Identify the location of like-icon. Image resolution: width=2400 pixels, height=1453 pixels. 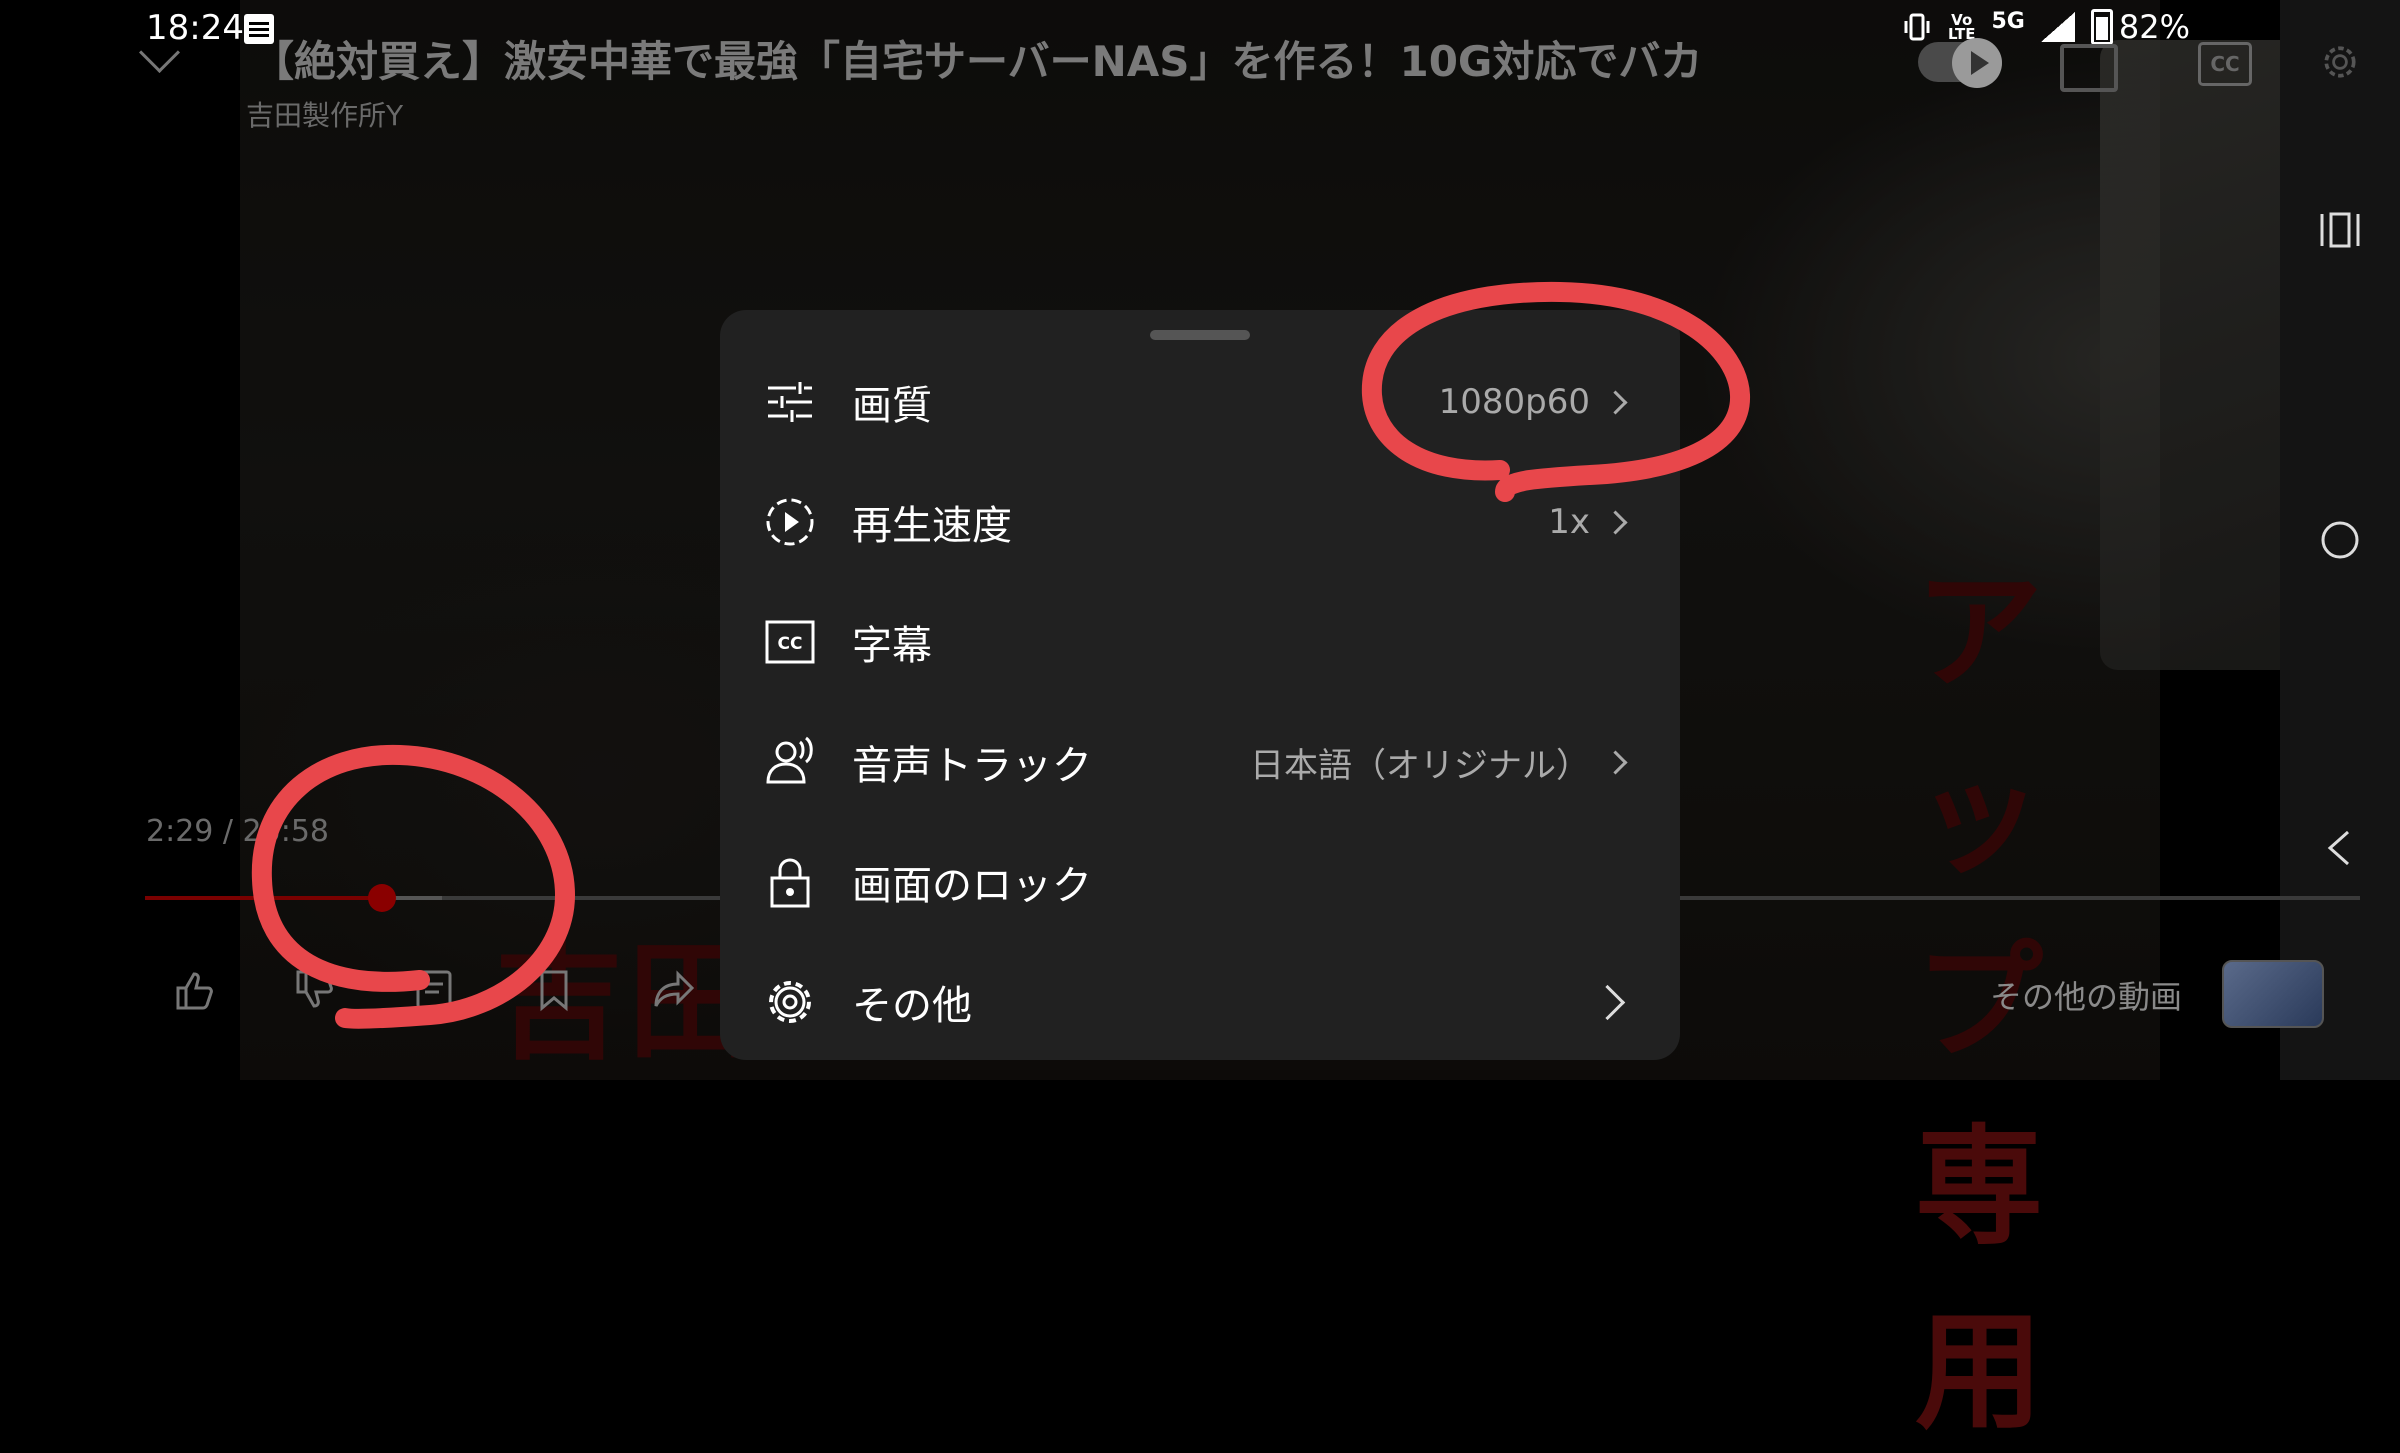
(194, 990).